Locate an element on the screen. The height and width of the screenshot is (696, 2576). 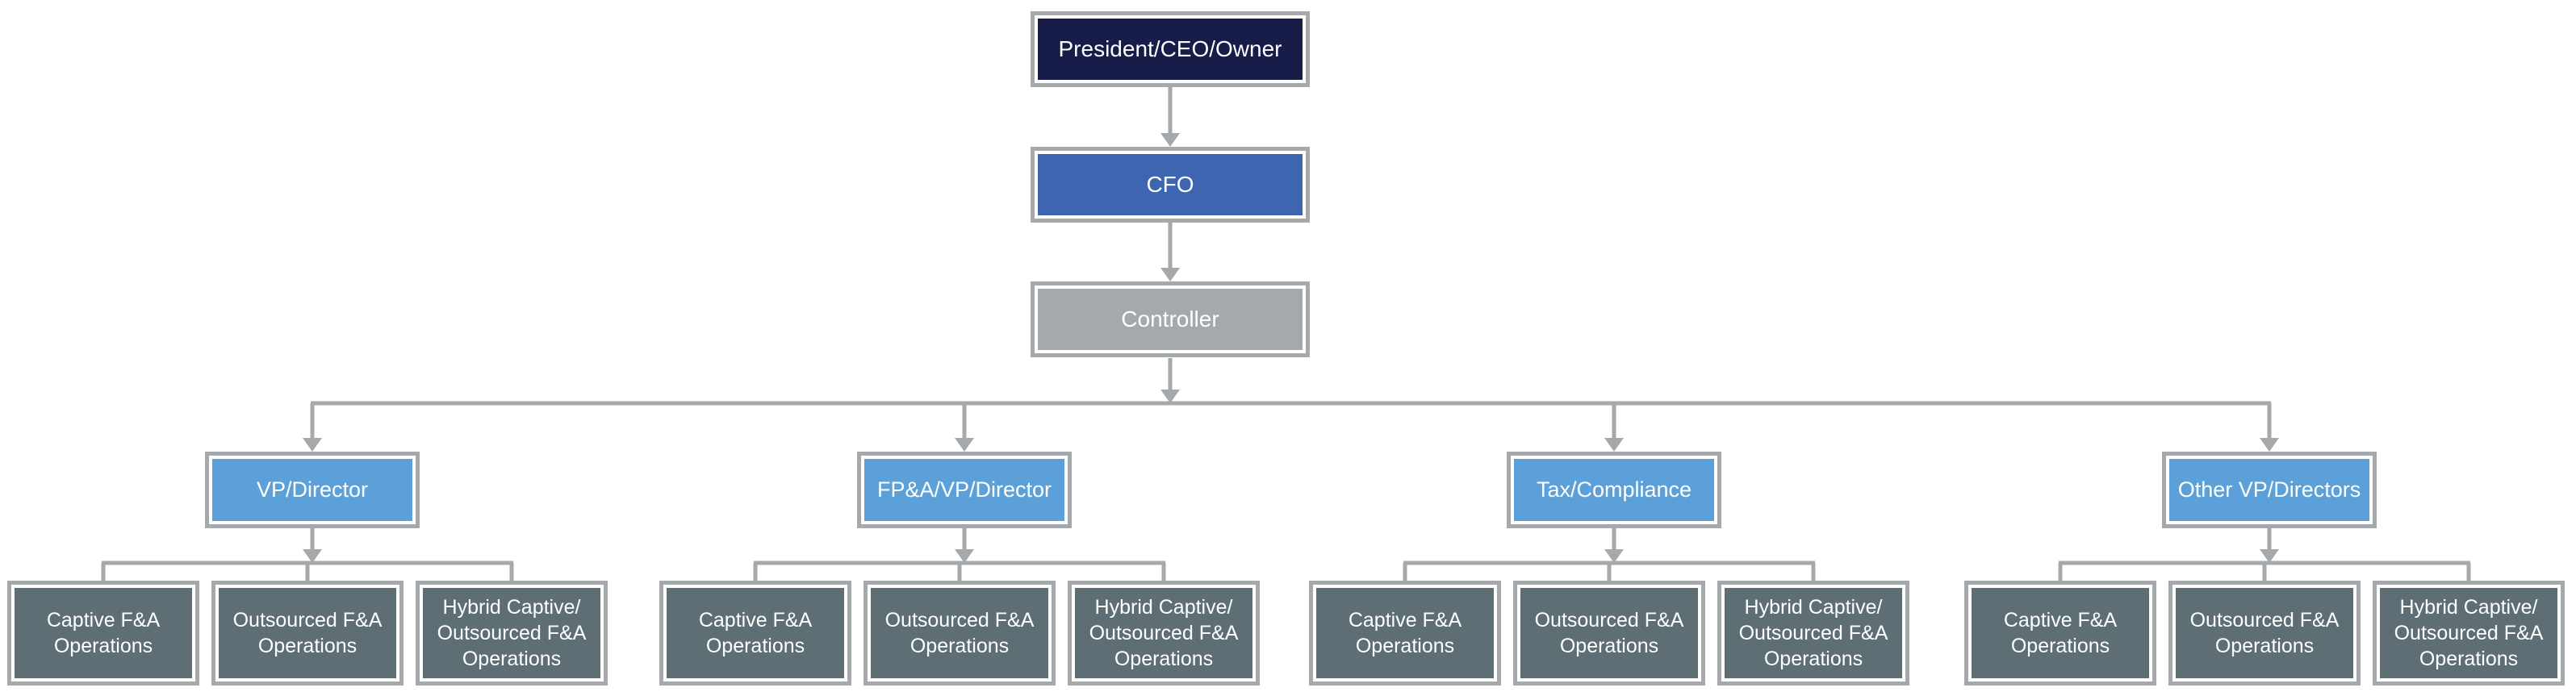
node-director: Tax/Compliance is located at coordinates (1614, 490).